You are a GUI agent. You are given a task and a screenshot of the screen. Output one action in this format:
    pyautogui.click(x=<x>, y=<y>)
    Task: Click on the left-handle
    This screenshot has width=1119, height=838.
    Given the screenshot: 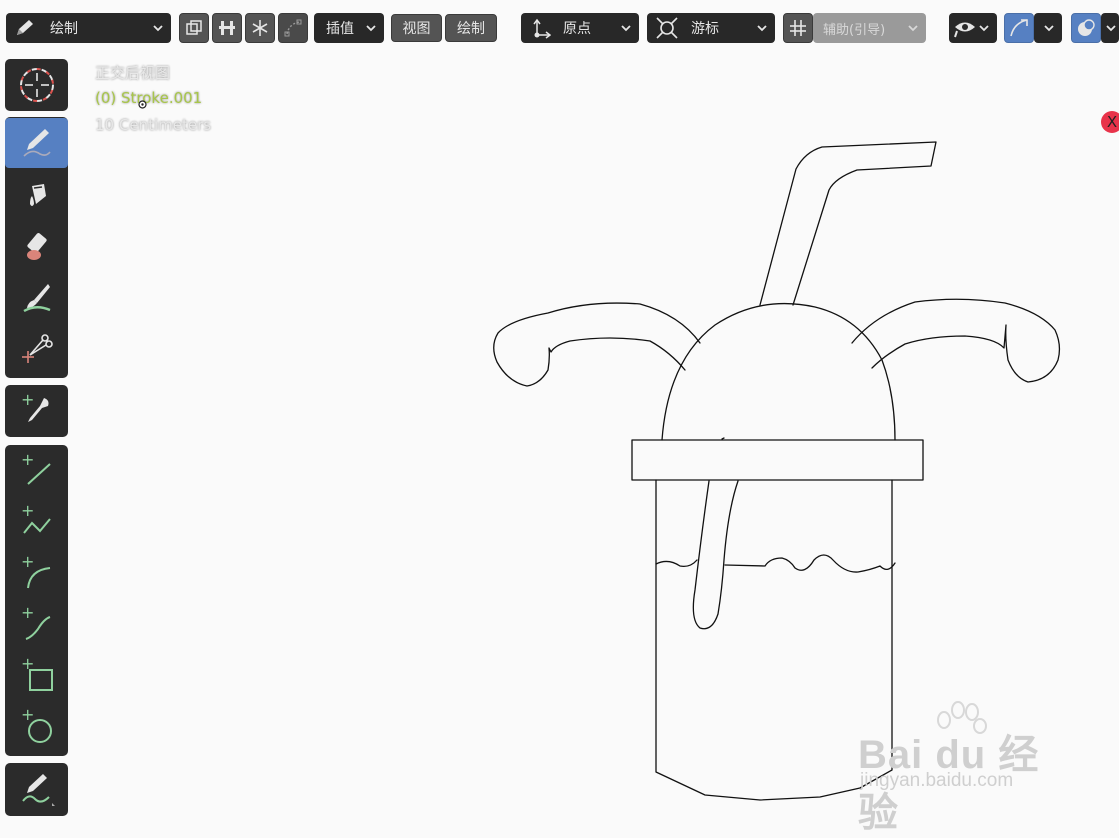 What is the action you would take?
    pyautogui.click(x=597, y=344)
    